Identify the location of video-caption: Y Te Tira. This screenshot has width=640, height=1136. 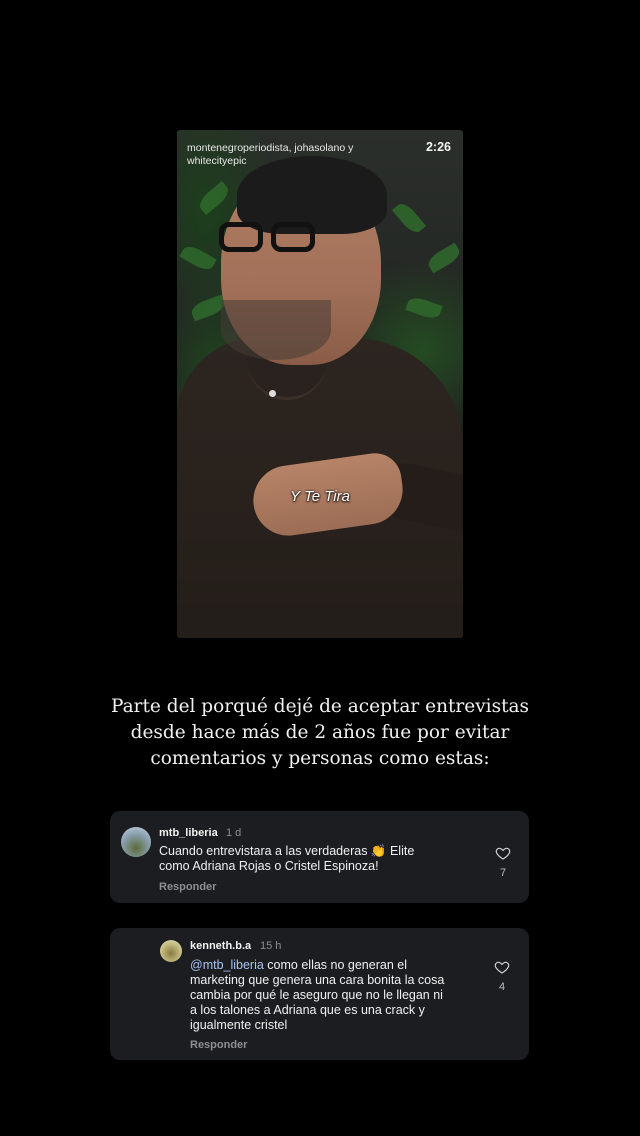
(320, 496).